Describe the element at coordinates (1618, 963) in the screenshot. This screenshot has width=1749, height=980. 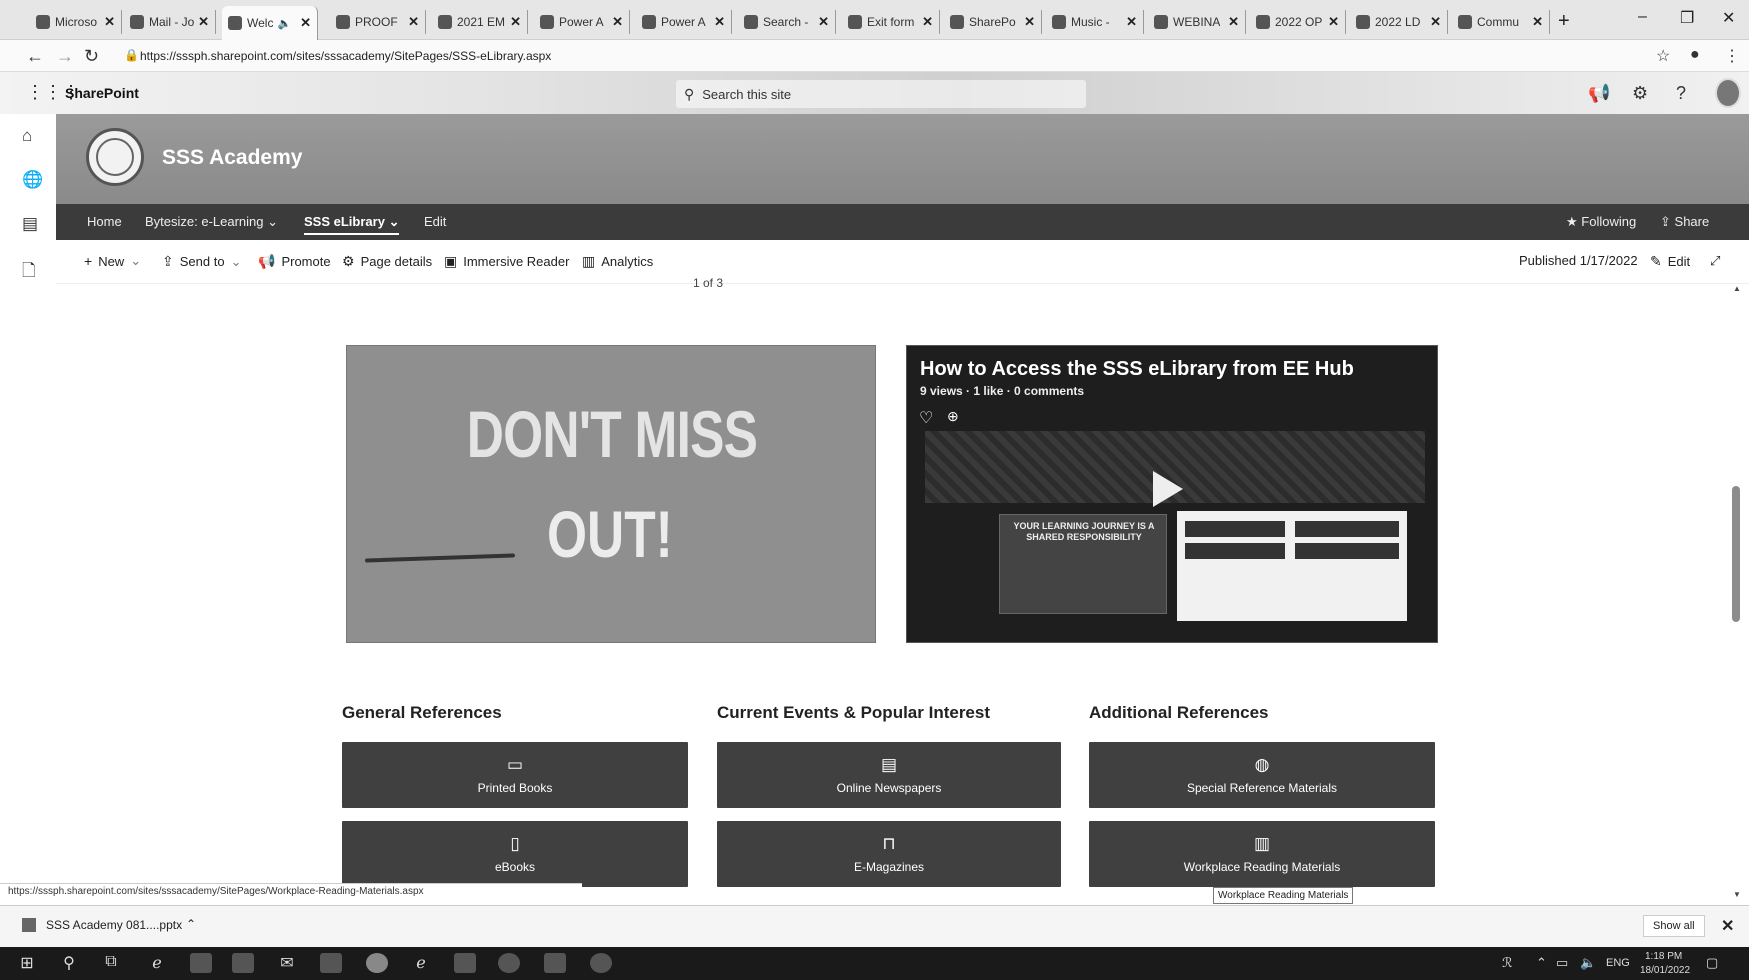
I see `language-indicator: ENG` at that location.